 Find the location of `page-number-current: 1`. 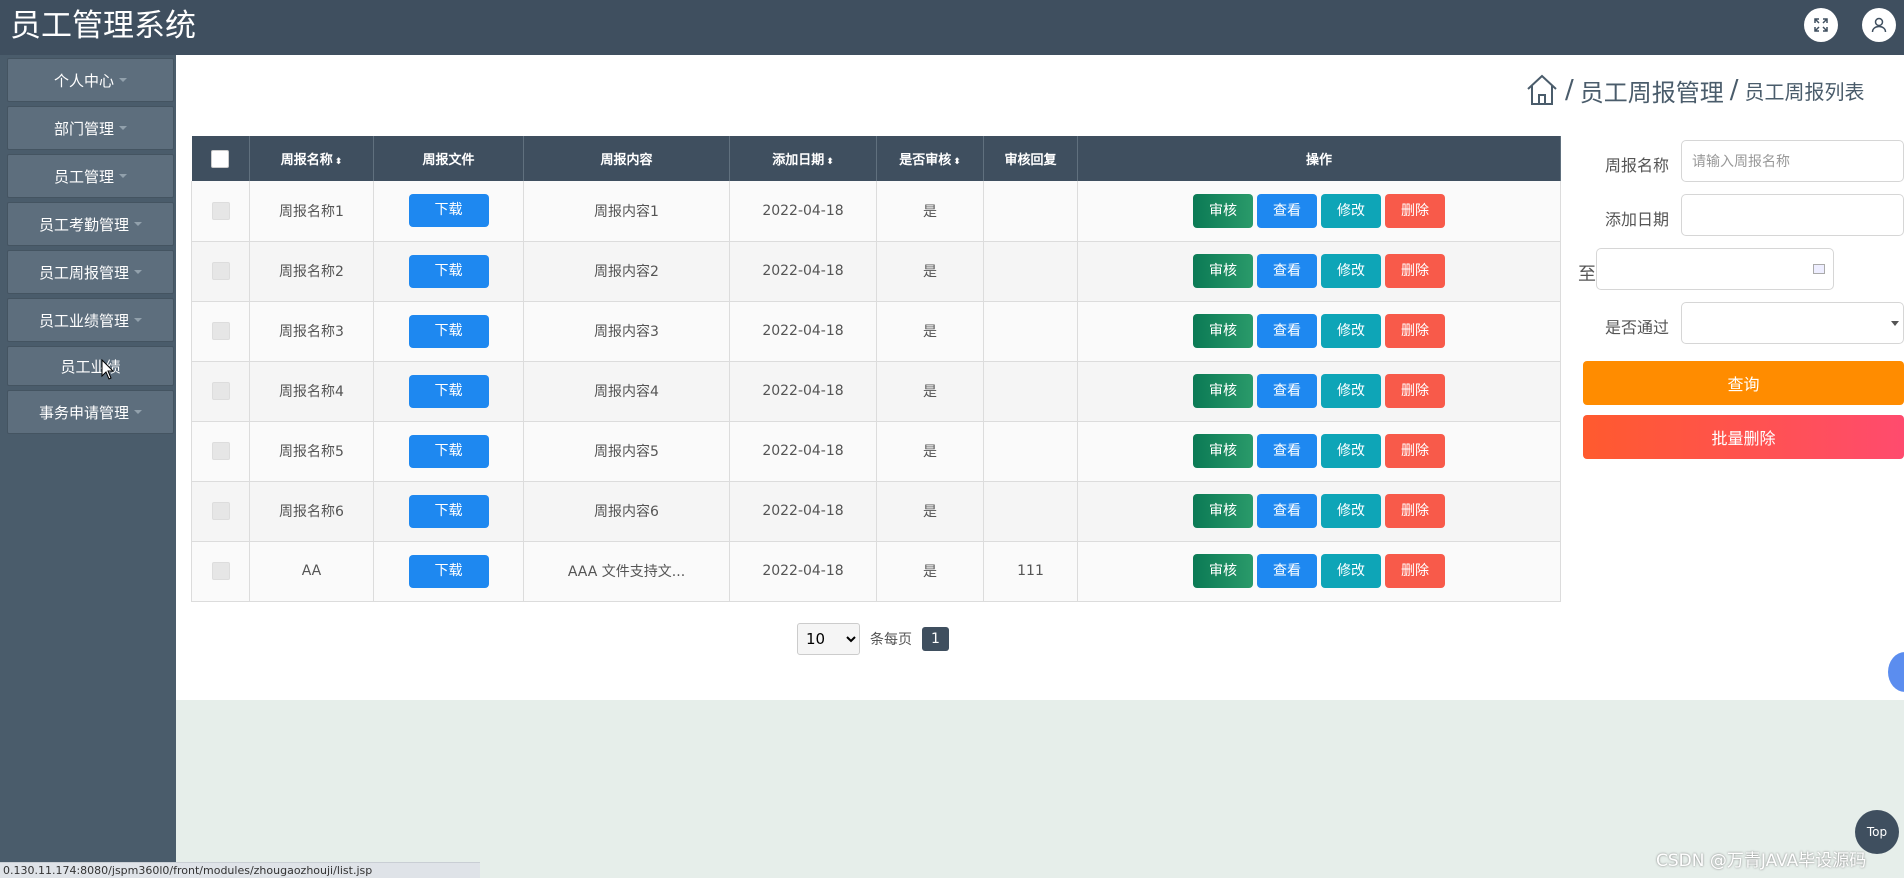

page-number-current: 1 is located at coordinates (935, 639).